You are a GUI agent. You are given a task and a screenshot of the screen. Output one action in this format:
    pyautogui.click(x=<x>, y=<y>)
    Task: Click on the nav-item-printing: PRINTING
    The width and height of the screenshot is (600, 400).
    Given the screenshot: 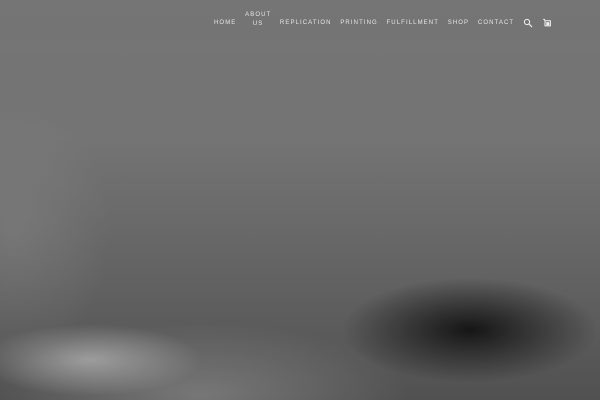 What is the action you would take?
    pyautogui.click(x=358, y=23)
    